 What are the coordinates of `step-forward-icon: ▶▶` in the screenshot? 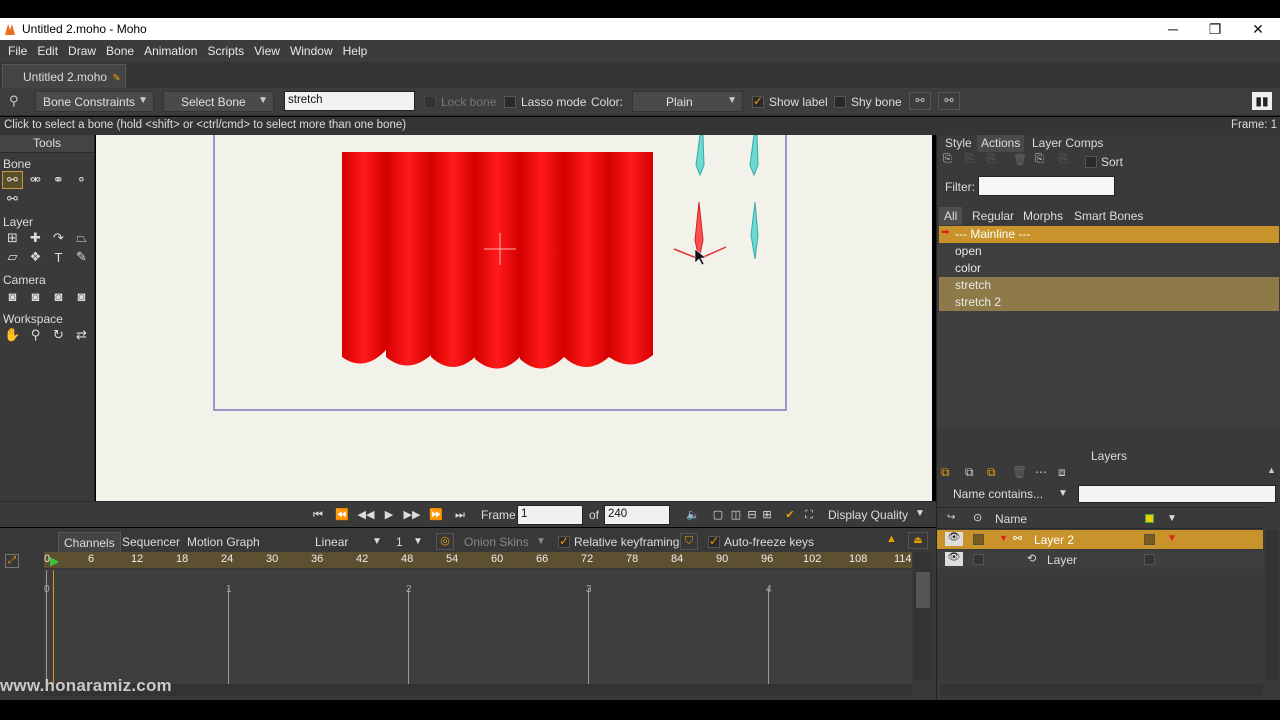 It's located at (412, 515).